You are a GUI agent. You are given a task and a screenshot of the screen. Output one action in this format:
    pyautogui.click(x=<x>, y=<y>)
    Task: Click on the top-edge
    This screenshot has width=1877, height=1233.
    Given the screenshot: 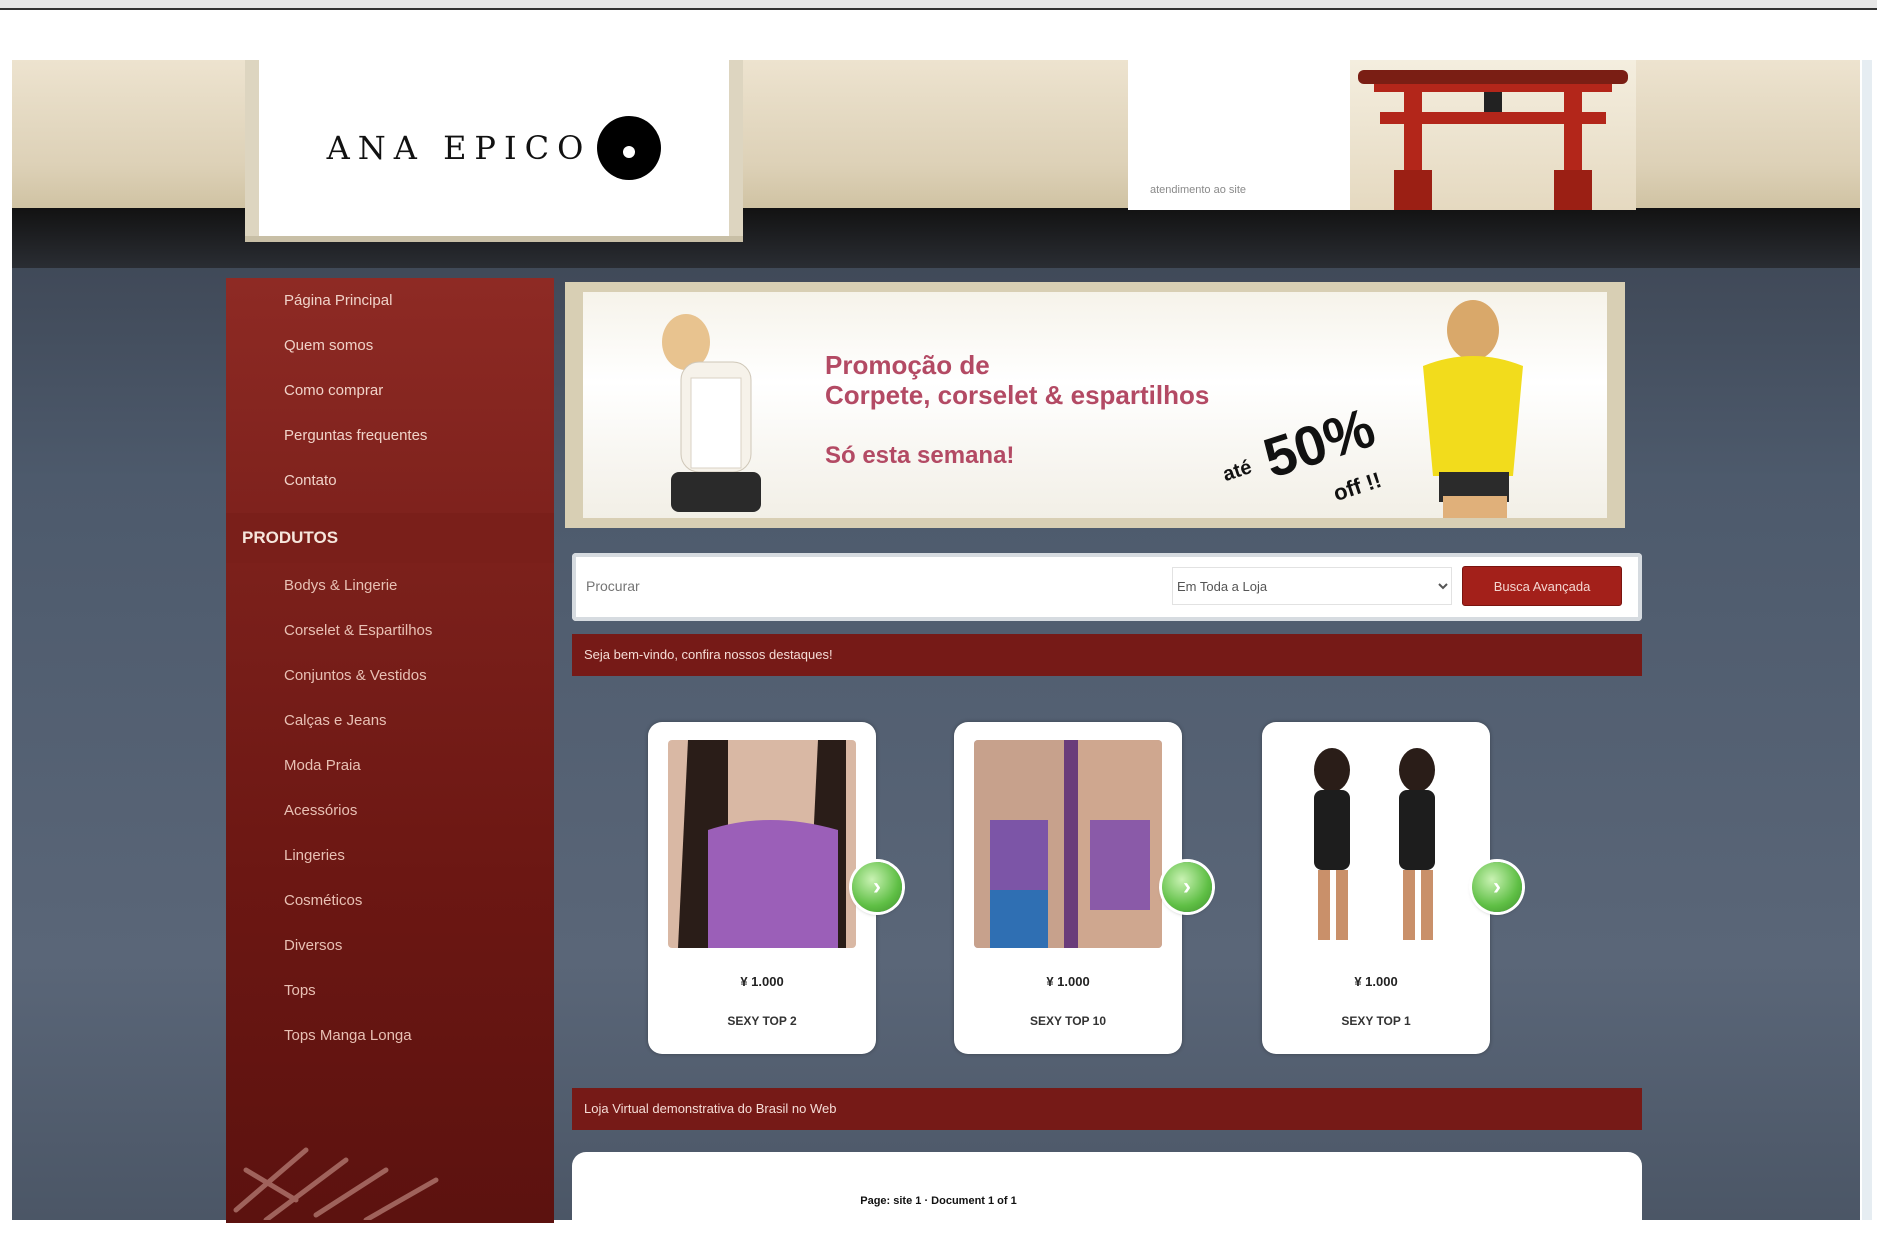 What is the action you would take?
    pyautogui.click(x=938, y=5)
    